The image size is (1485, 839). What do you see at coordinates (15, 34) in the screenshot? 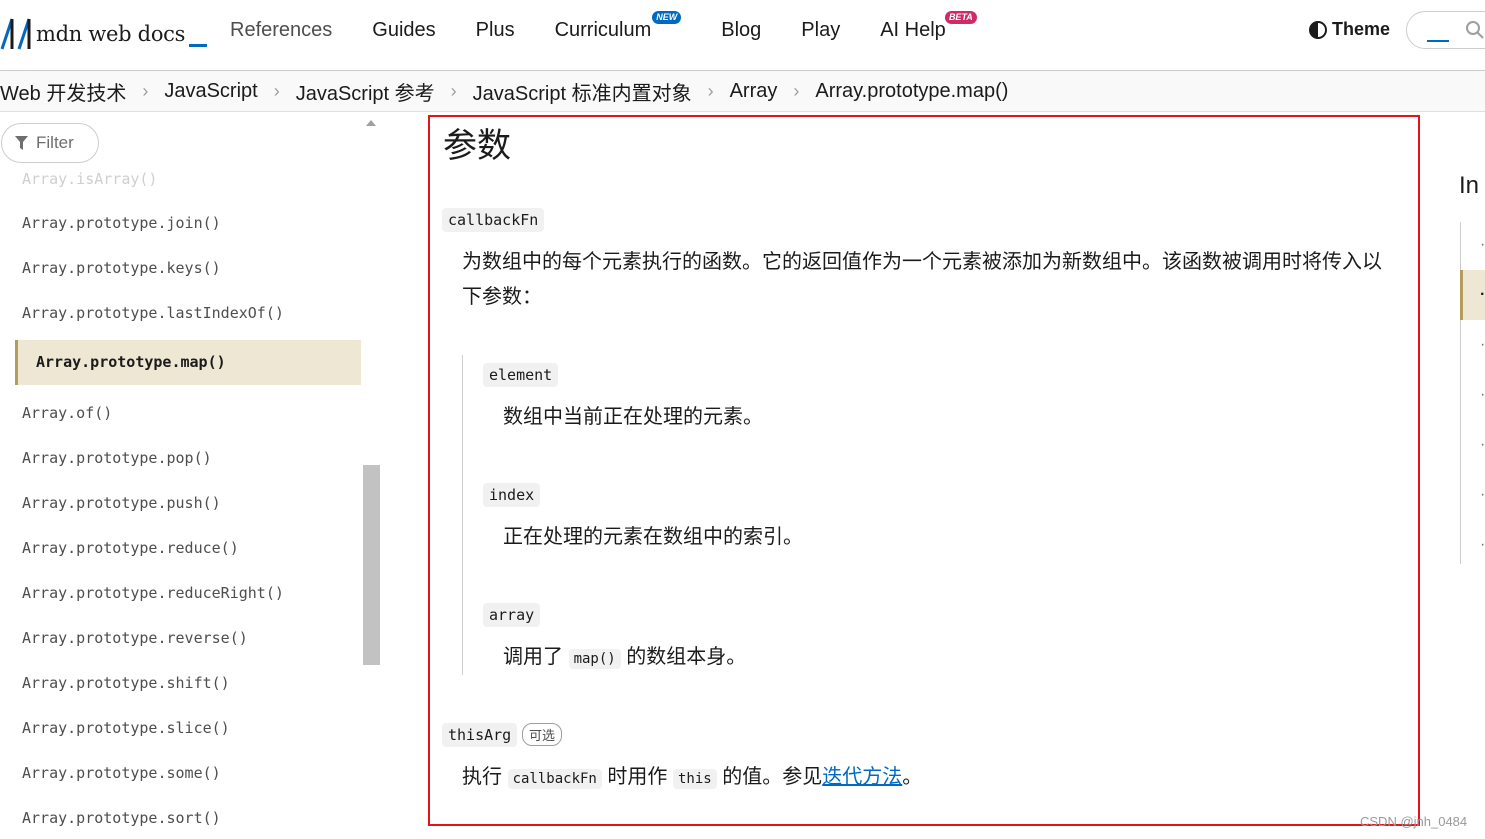
I see `mdn-logo-icon` at bounding box center [15, 34].